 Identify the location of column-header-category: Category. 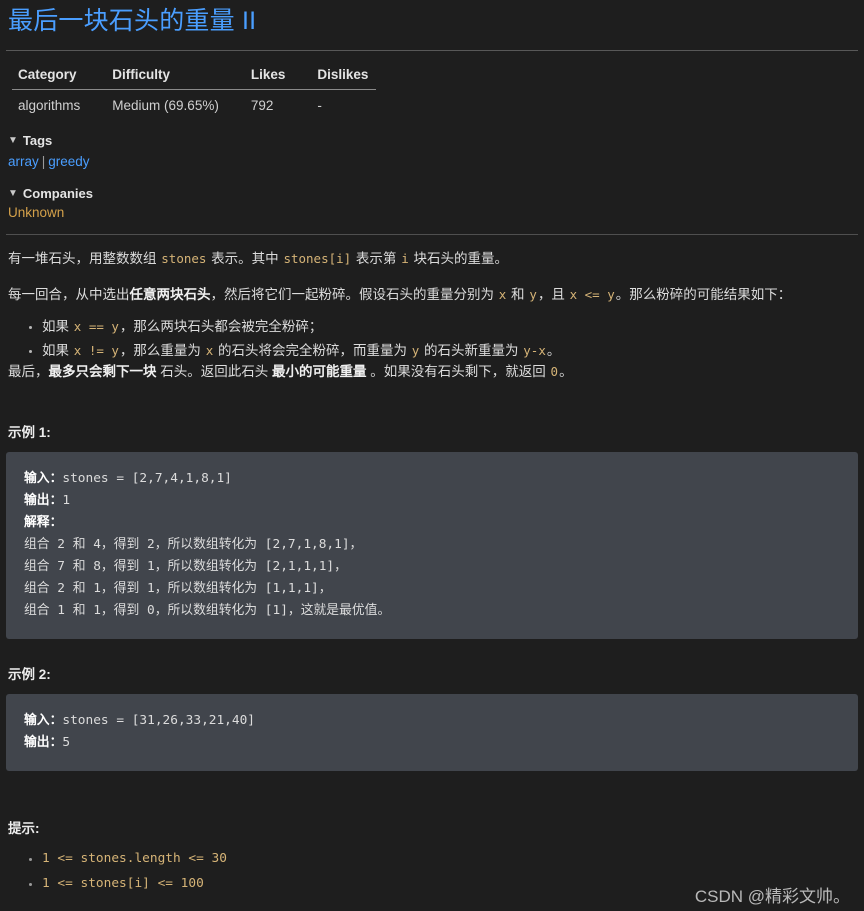
(59, 76).